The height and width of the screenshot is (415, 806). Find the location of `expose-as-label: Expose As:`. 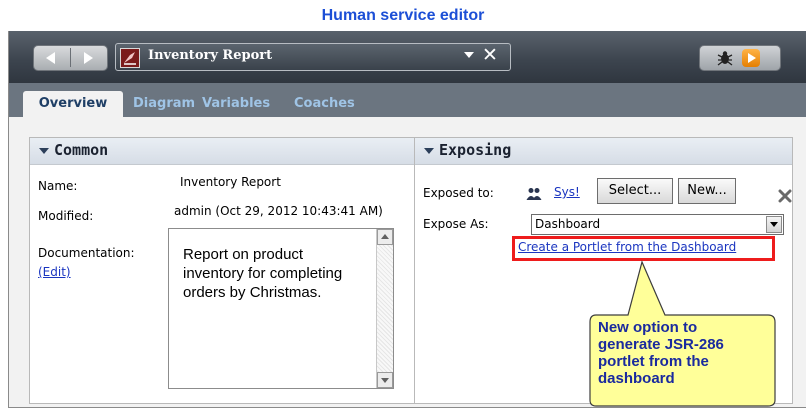

expose-as-label: Expose As: is located at coordinates (456, 224).